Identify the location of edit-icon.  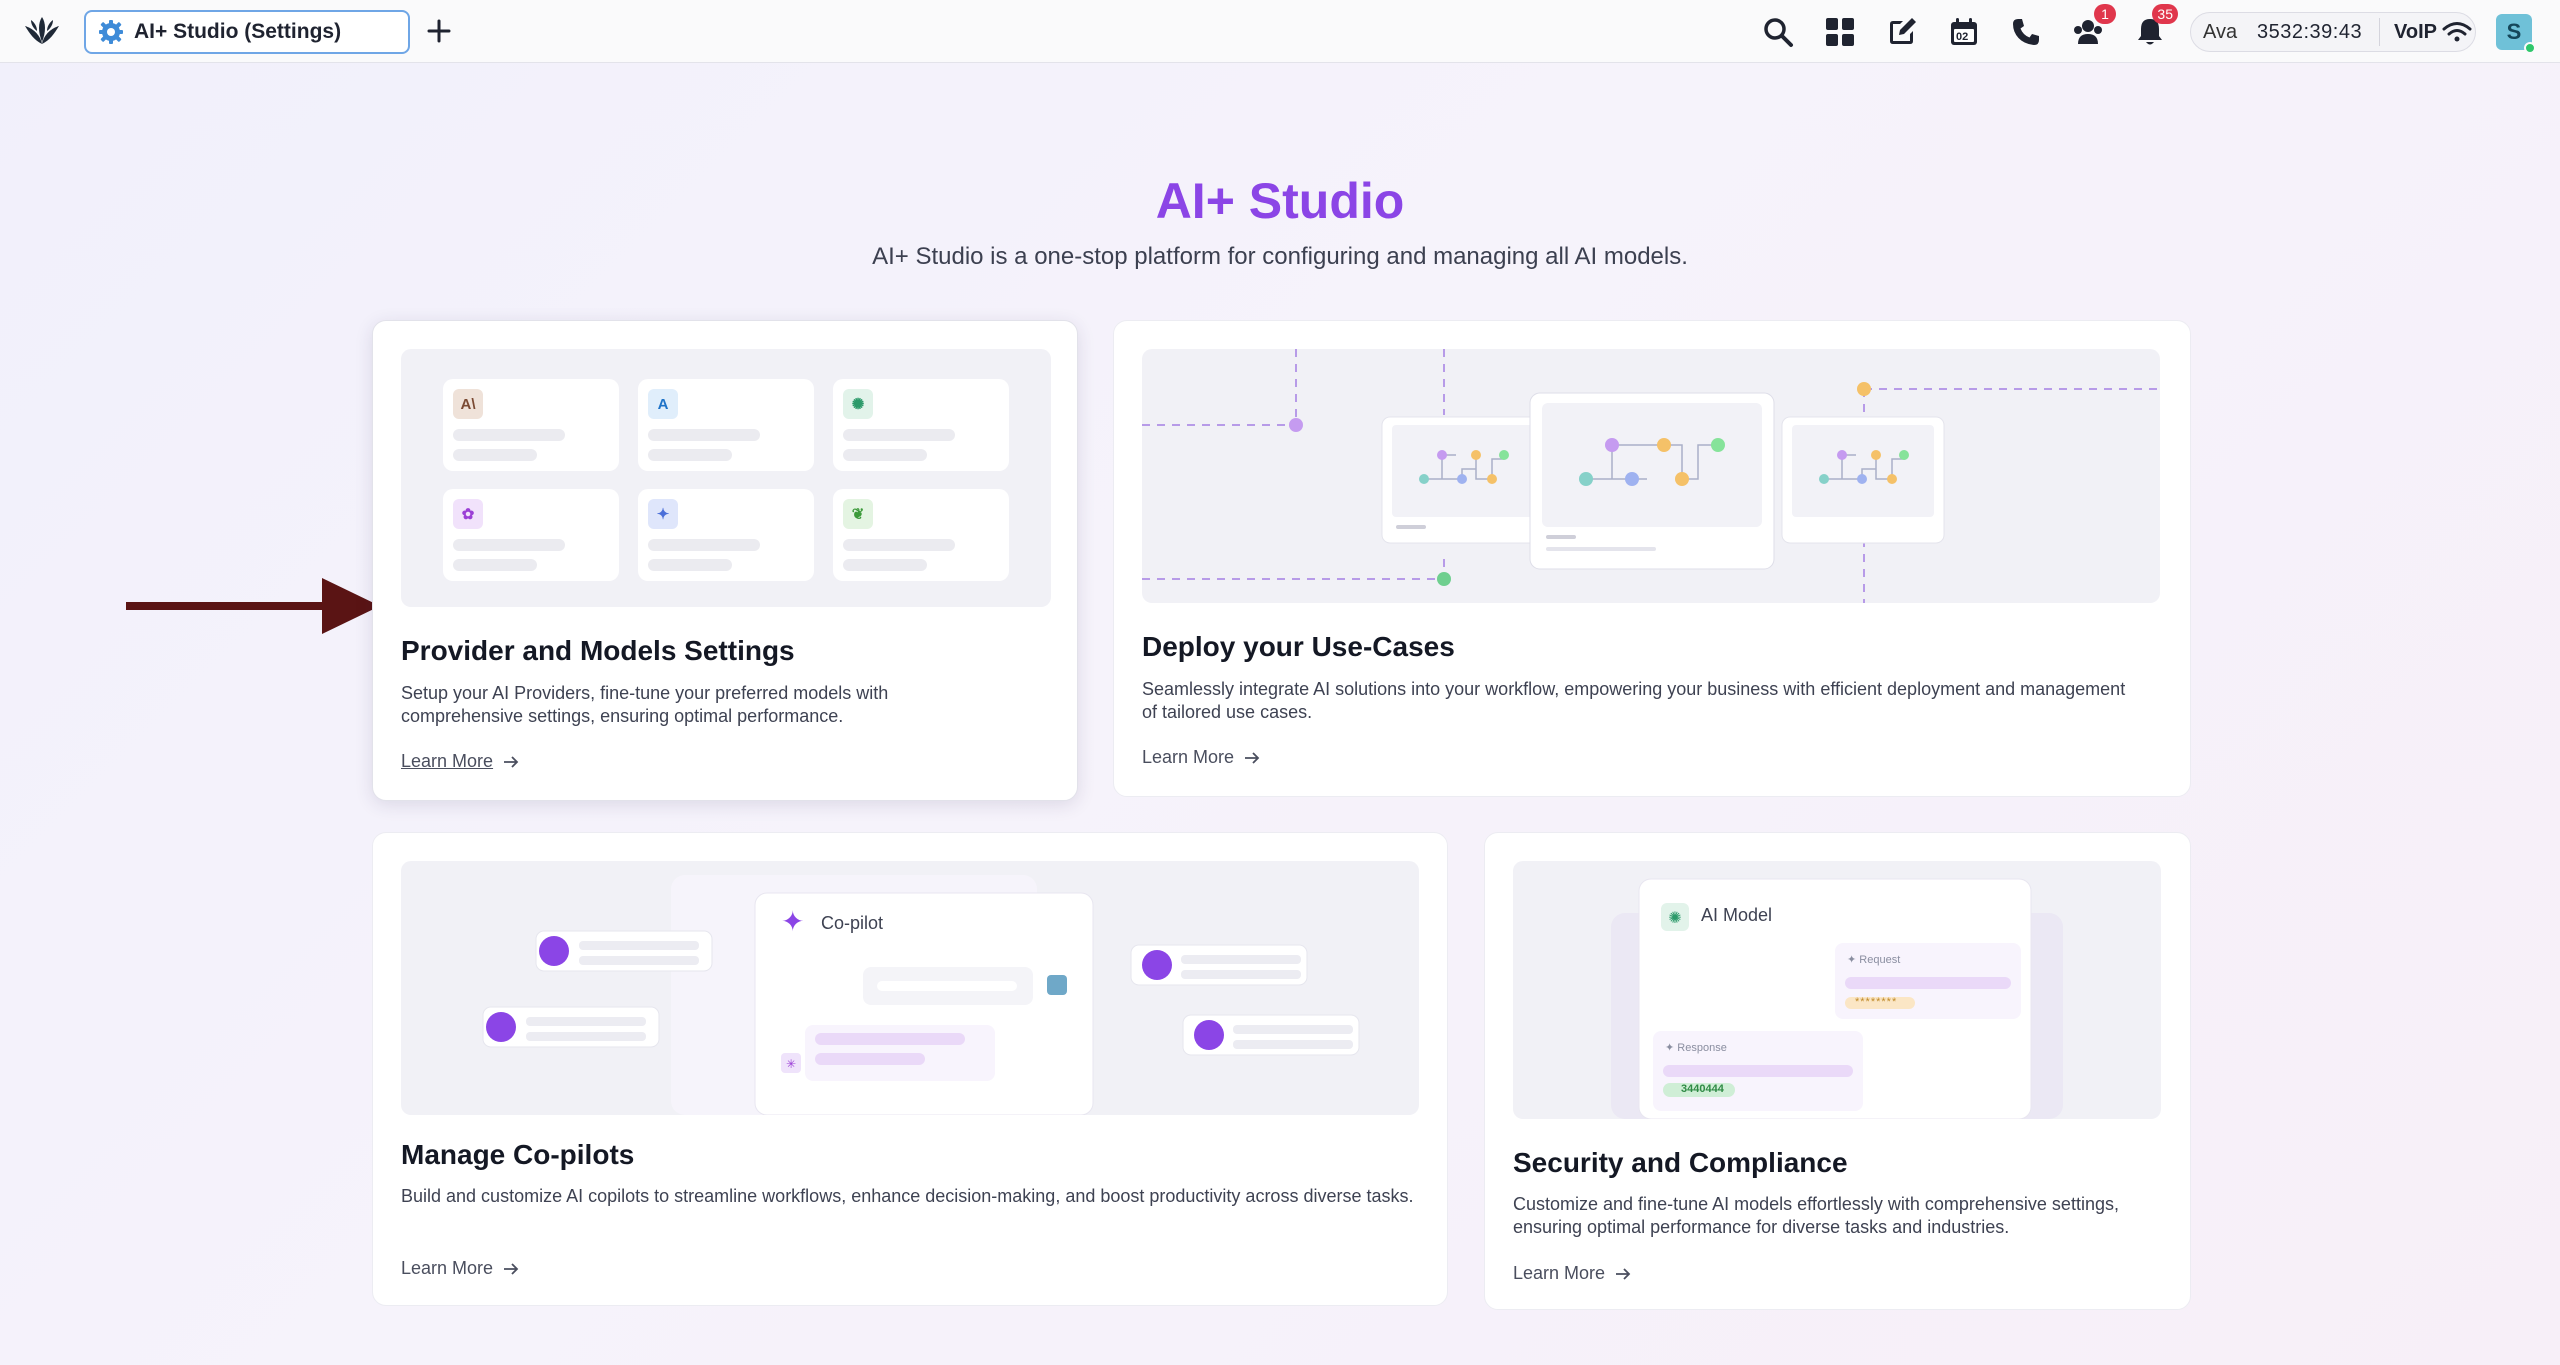
(1903, 31).